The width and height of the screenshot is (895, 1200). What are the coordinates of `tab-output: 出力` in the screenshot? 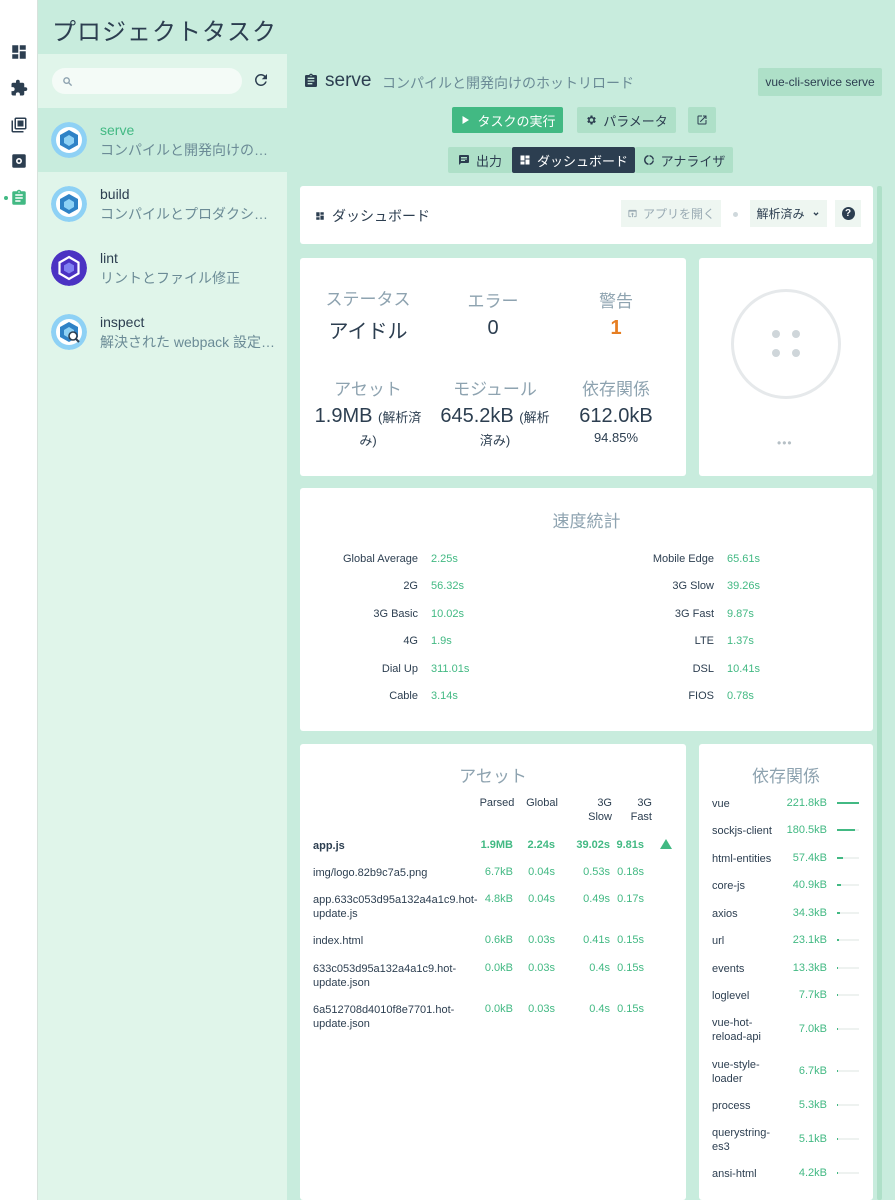 It's located at (480, 160).